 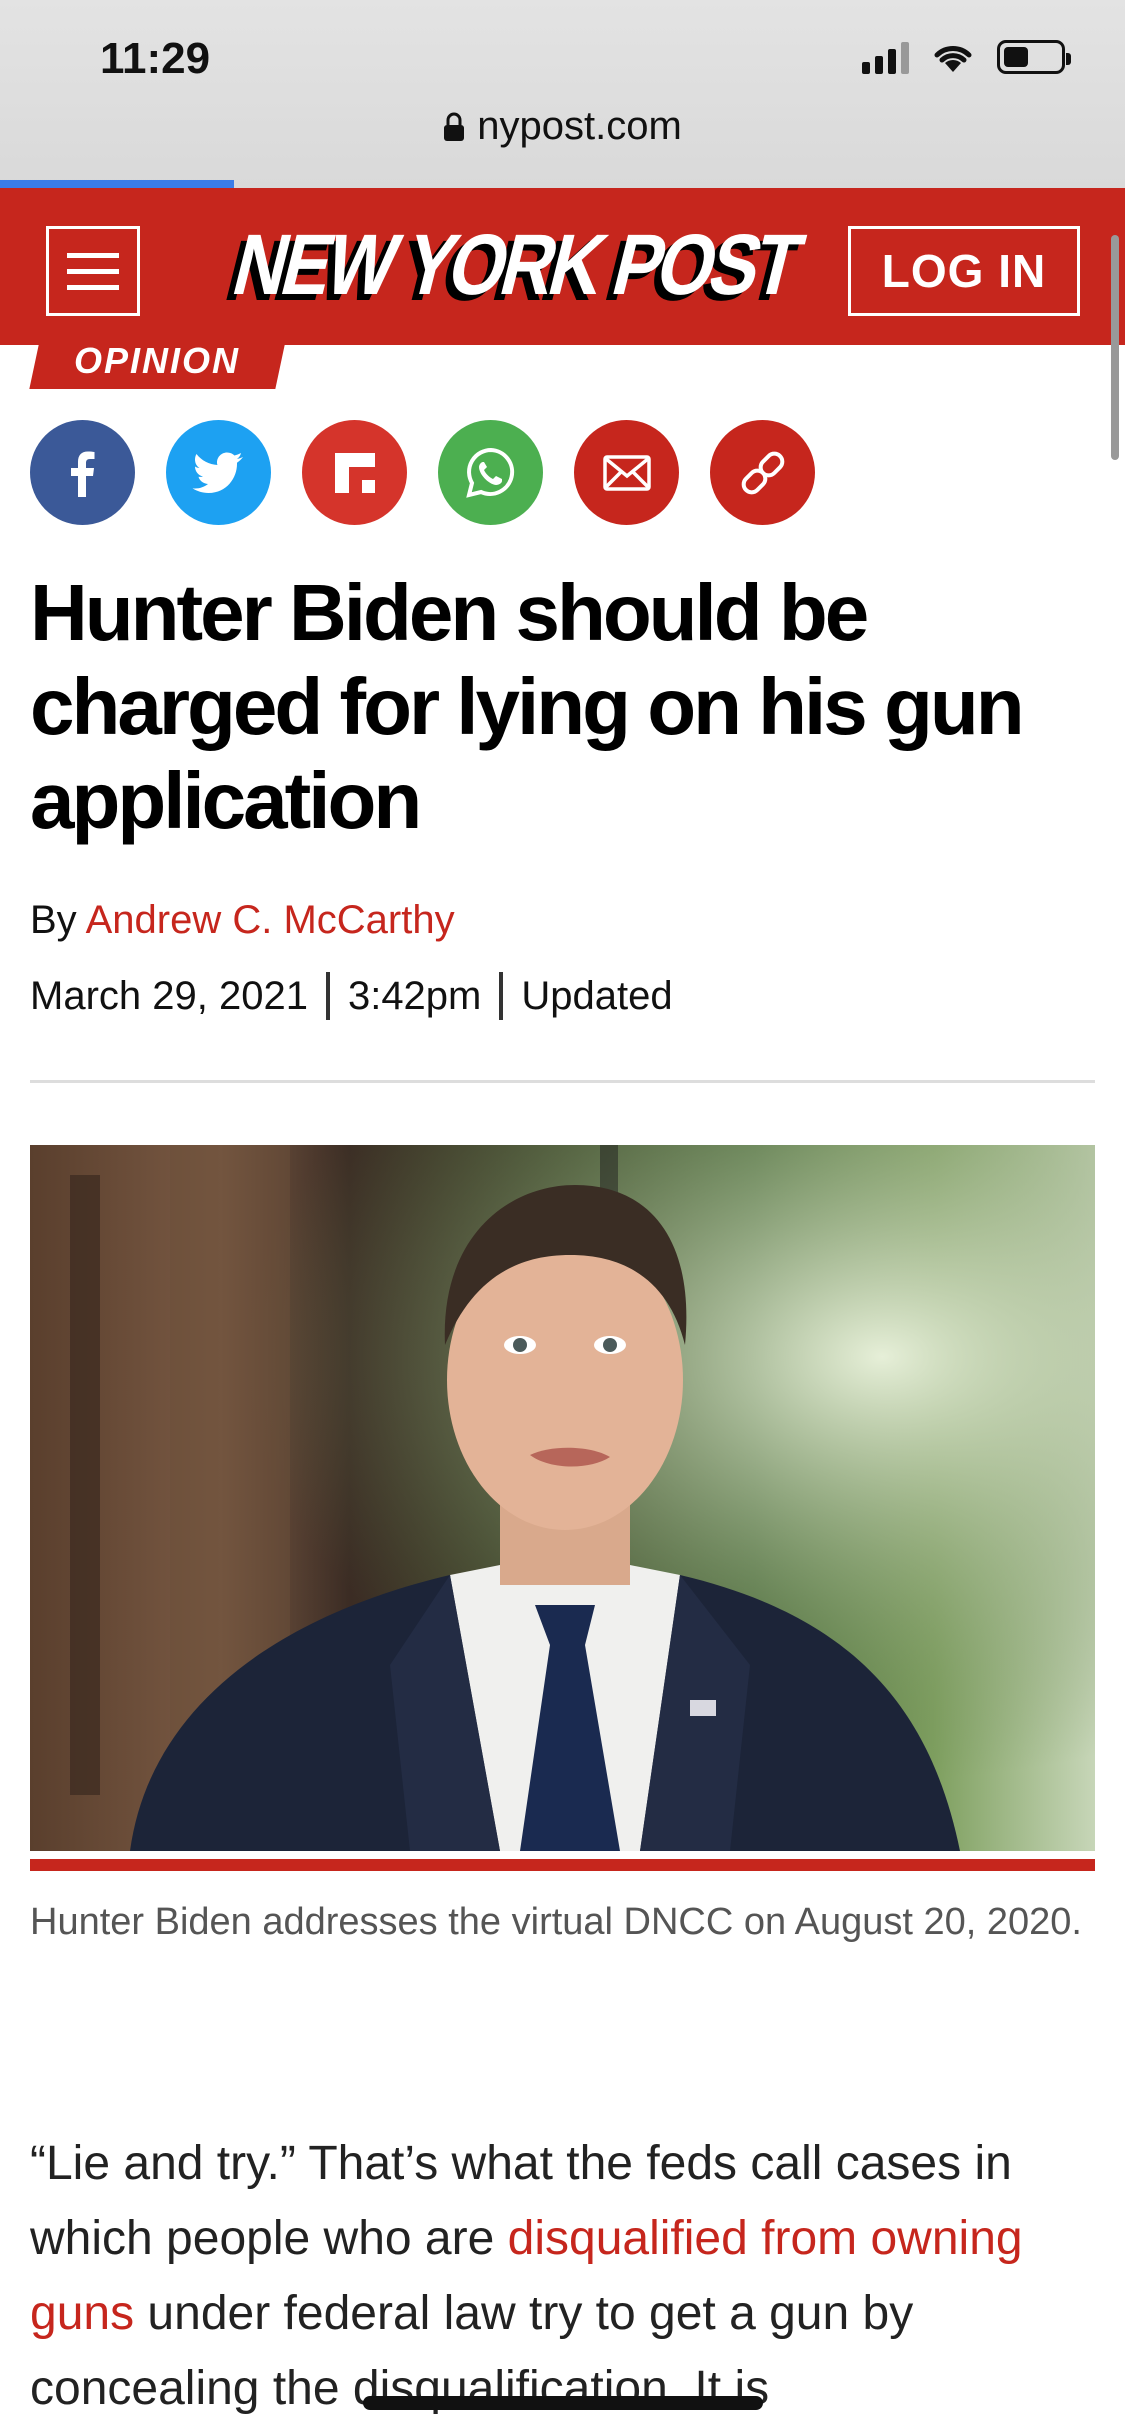 I want to click on site-logo: NEW YORK POST NEW YORK POST, so click(x=515, y=268).